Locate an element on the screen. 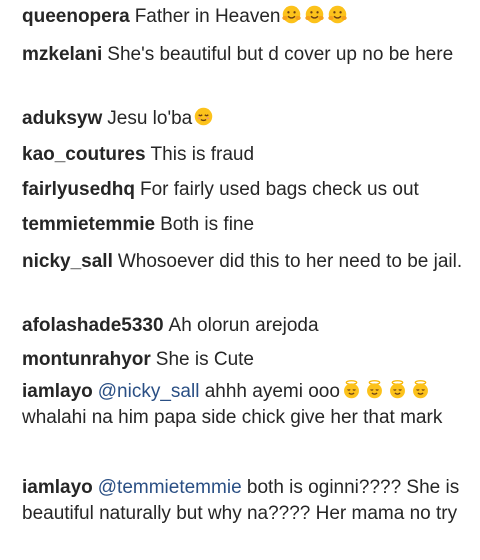  comment-text: Father in Heaven is located at coordinates (207, 16).